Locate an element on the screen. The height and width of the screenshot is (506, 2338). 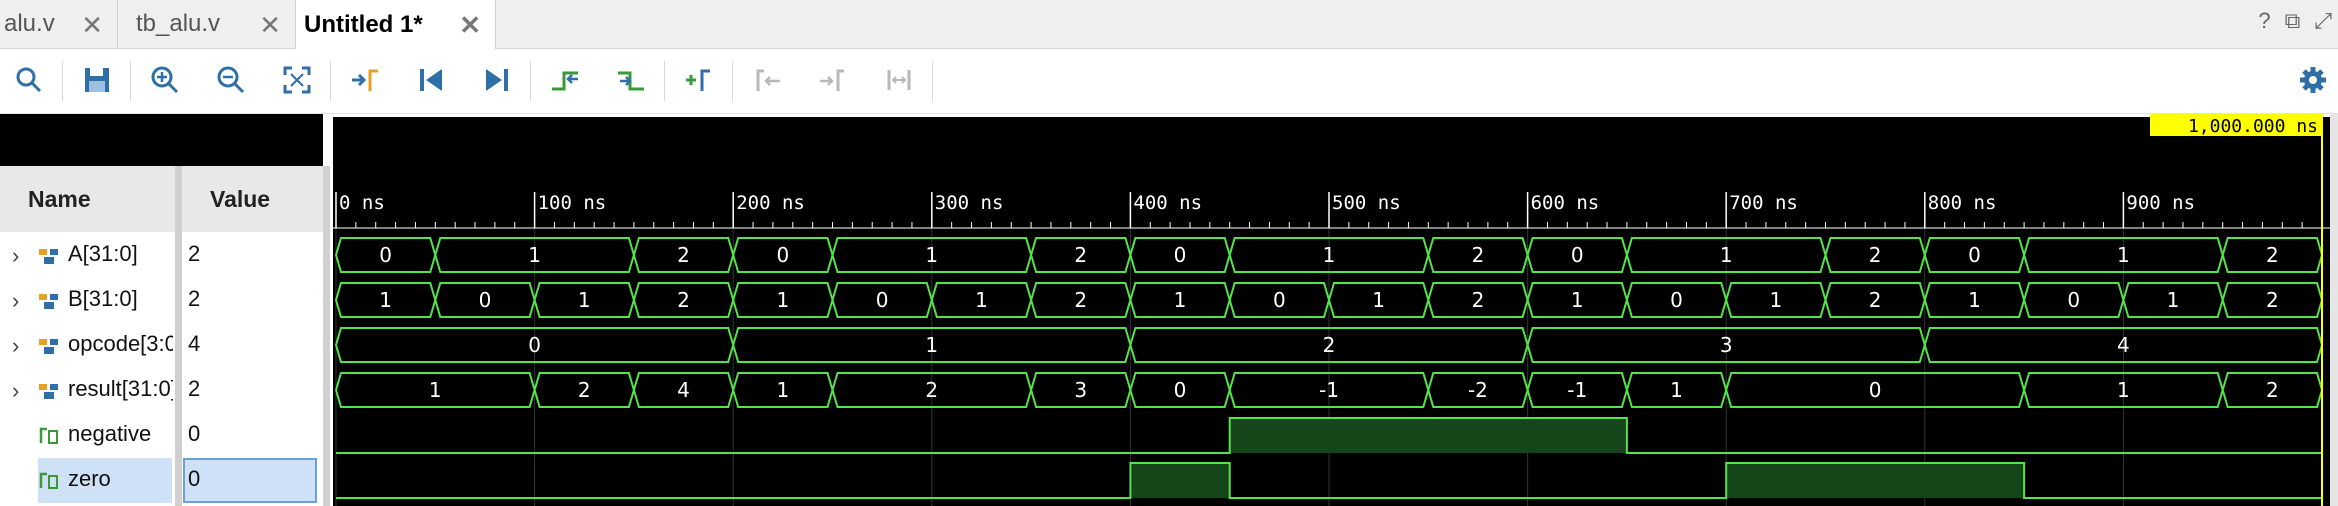
zoom-fit-icon is located at coordinates (297, 80).